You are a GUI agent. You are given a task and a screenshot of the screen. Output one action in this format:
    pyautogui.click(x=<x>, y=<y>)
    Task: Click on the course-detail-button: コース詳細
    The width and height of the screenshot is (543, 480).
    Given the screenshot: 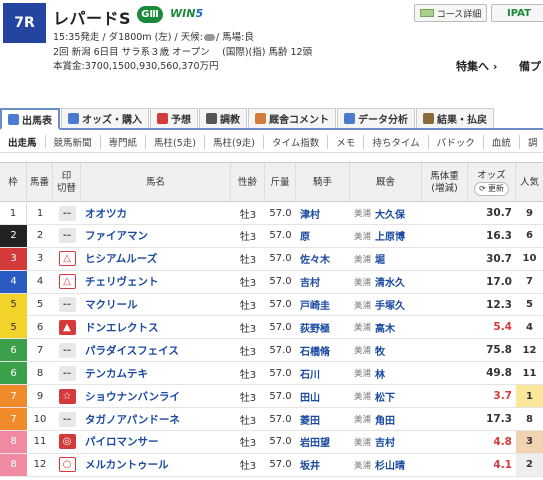 What is the action you would take?
    pyautogui.click(x=450, y=13)
    